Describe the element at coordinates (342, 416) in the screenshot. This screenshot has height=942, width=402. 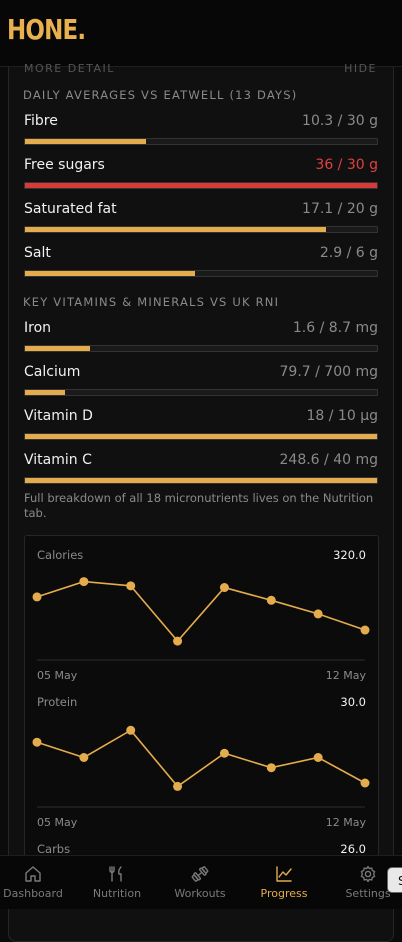
I see `nutrient-value: 18 / 10 µg` at that location.